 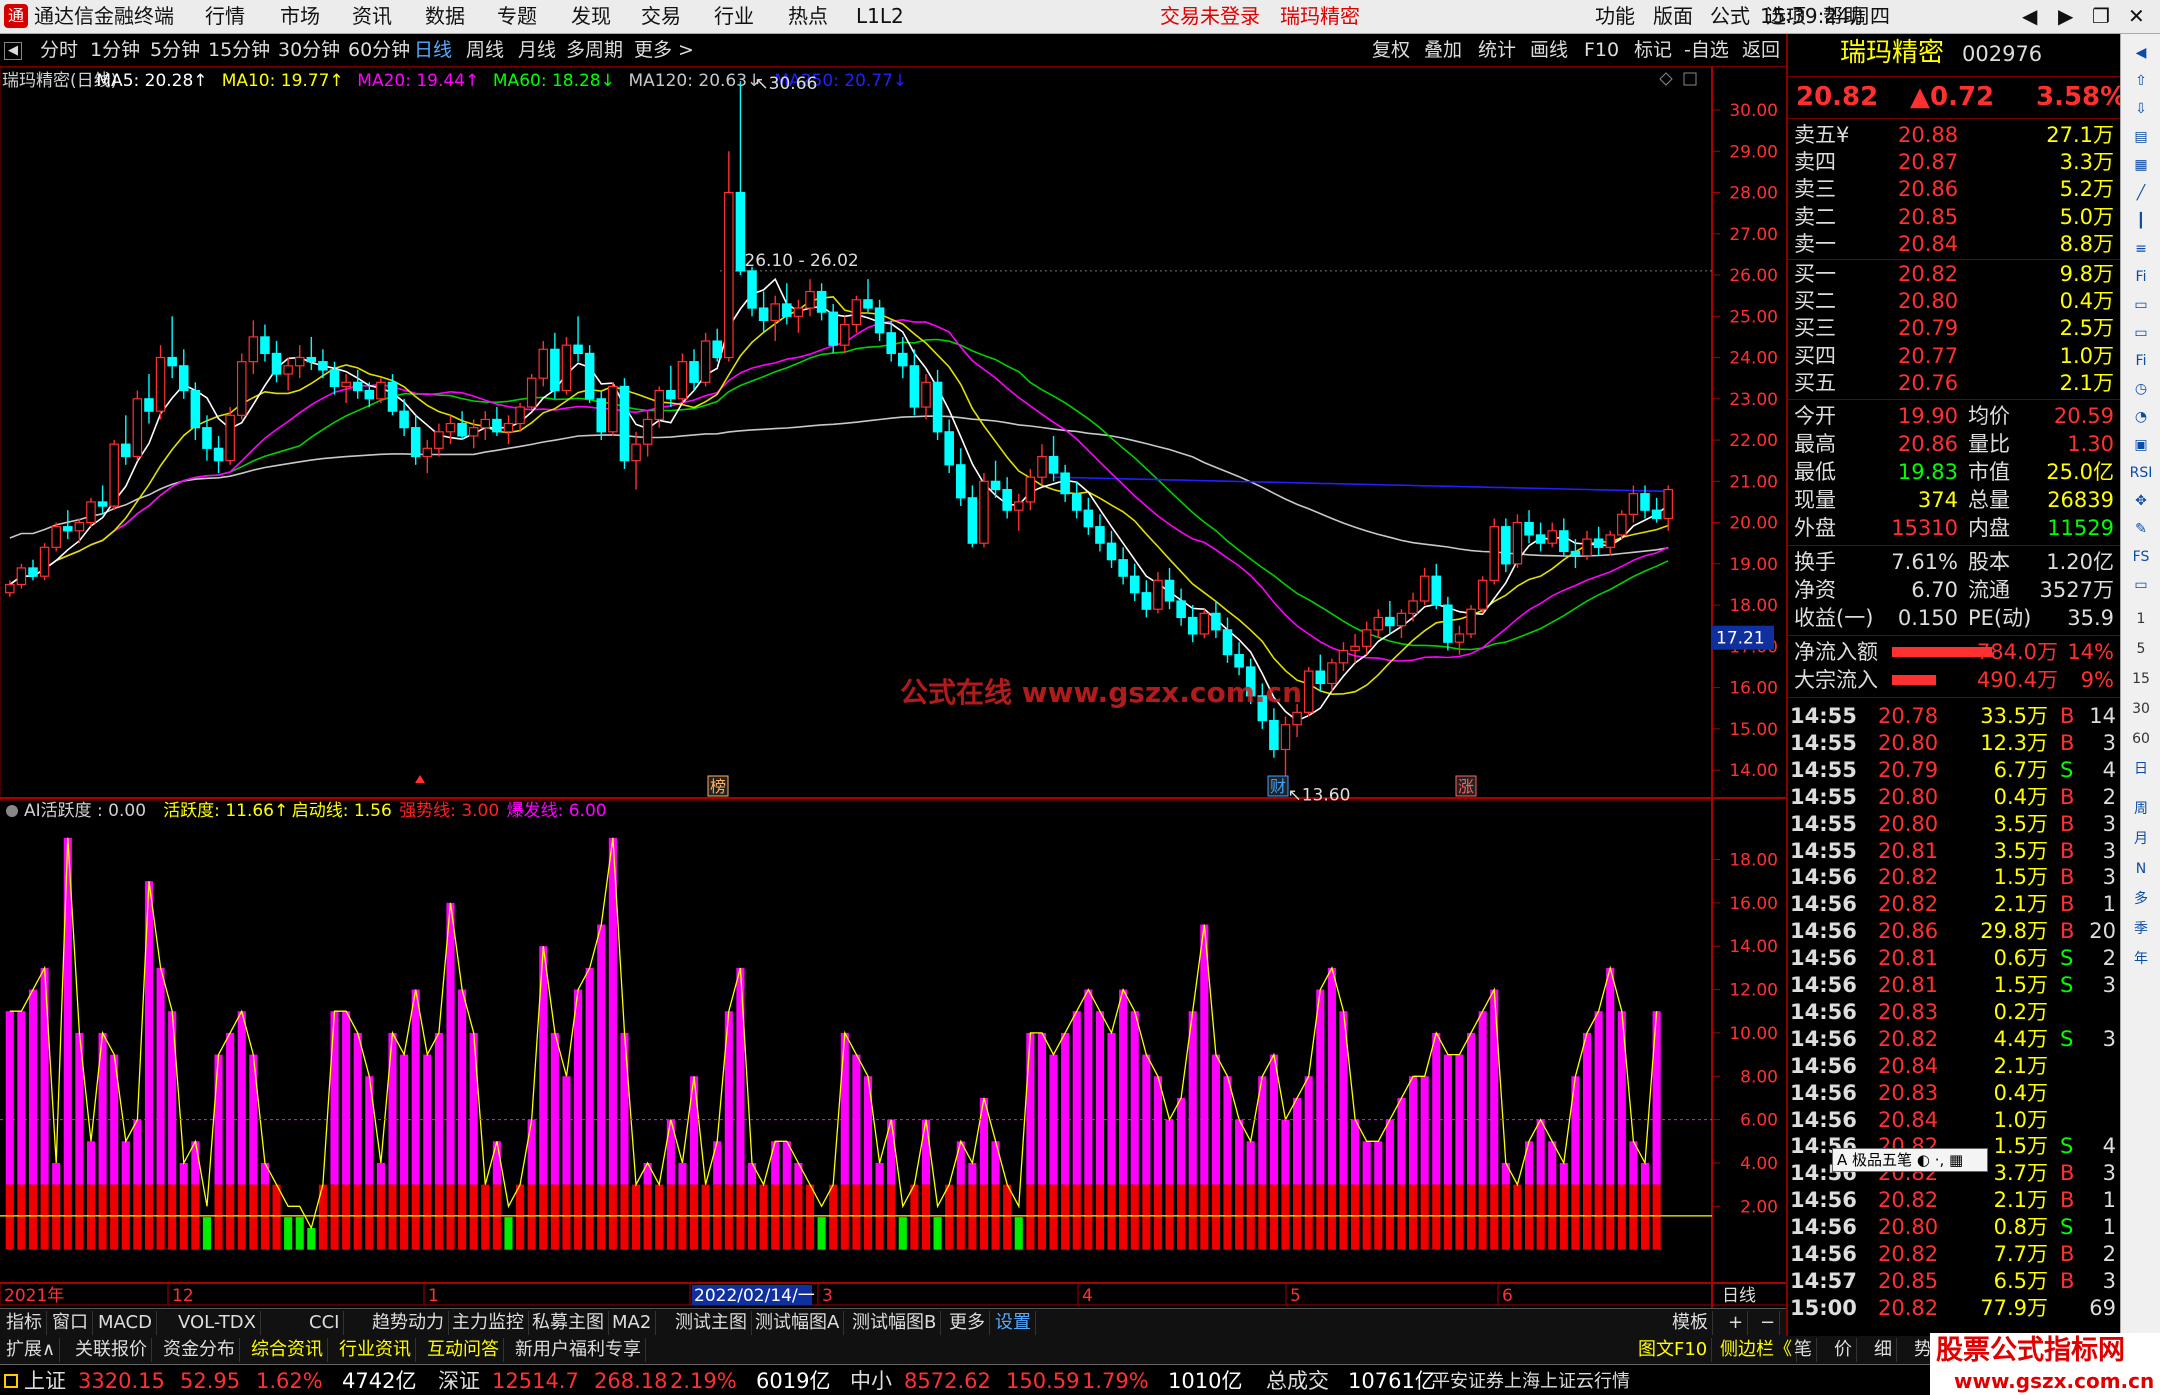 I want to click on indicator-tab-1: 窗口, so click(x=70, y=1323).